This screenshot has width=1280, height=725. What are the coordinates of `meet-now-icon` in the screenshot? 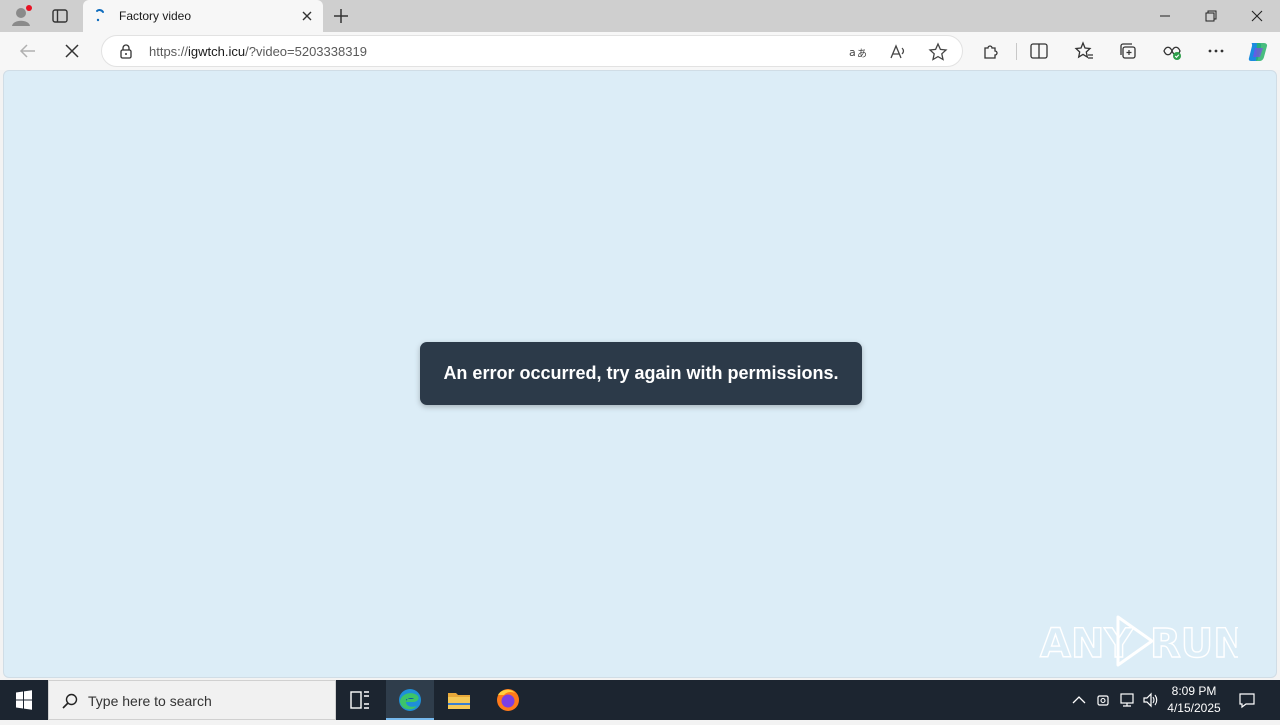 It's located at (1103, 700).